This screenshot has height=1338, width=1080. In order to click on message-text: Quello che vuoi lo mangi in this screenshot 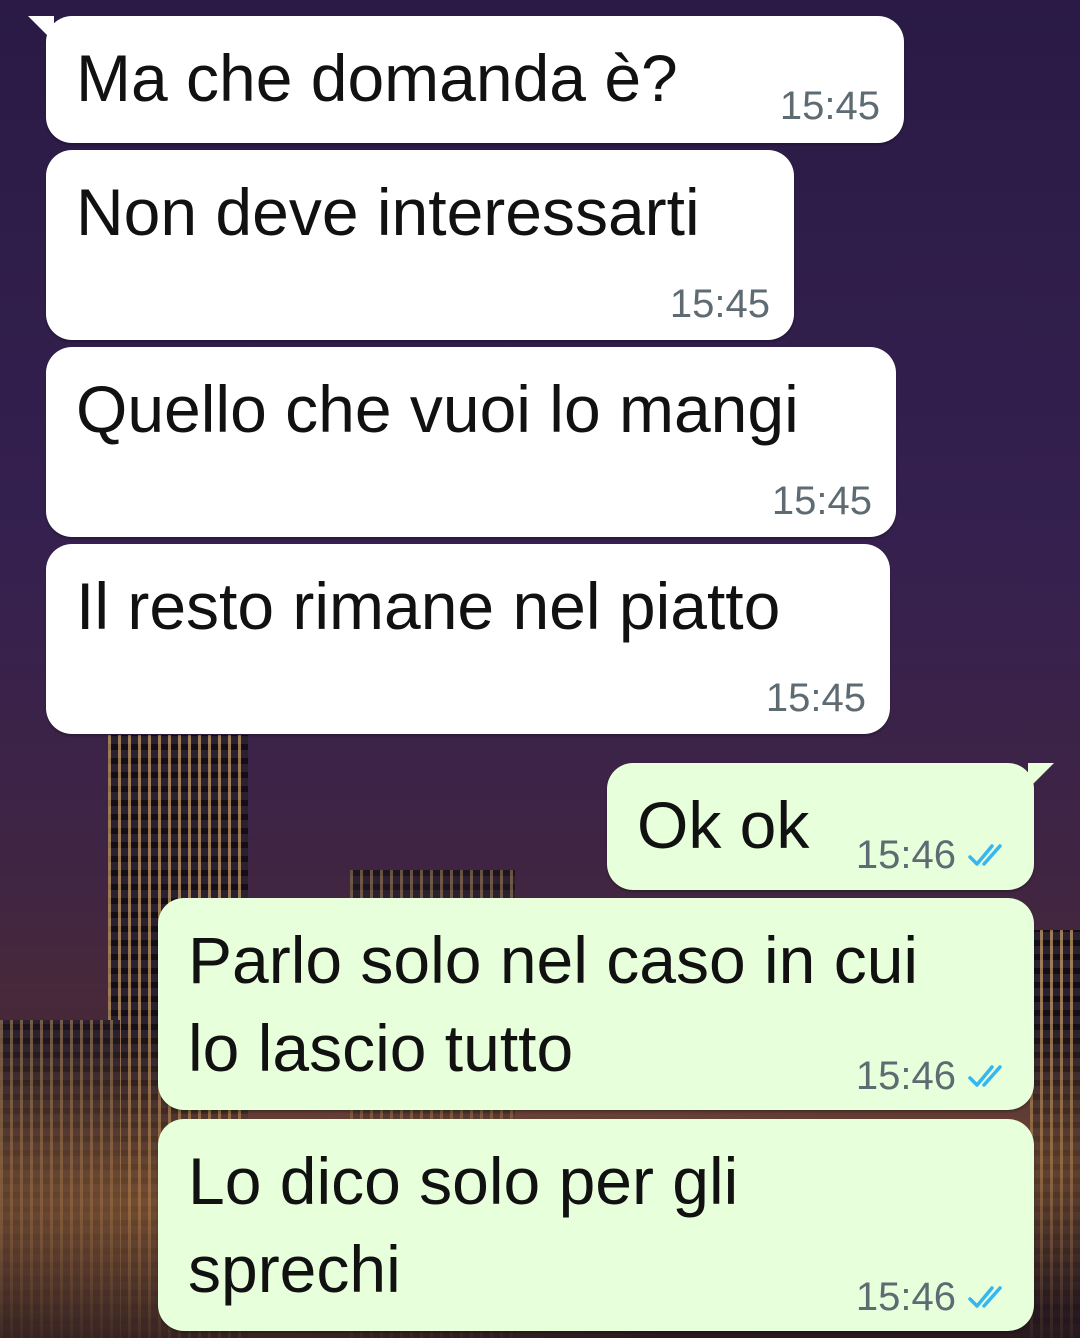, I will do `click(437, 409)`.